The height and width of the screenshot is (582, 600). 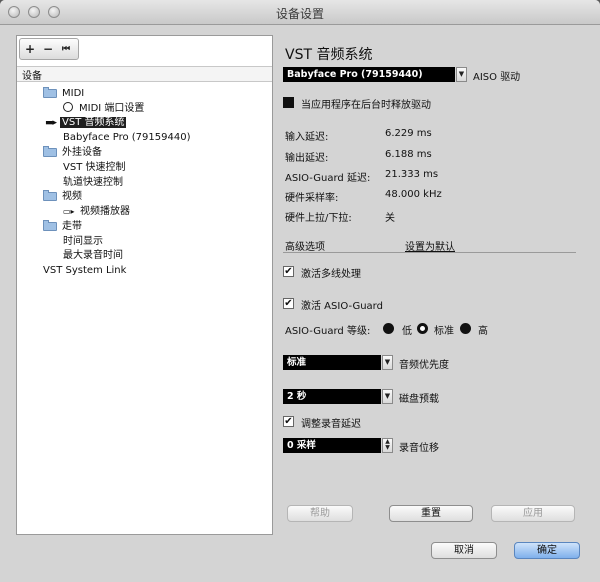 What do you see at coordinates (390, 218) in the screenshot?
I see `pull-up-down-value: 关` at bounding box center [390, 218].